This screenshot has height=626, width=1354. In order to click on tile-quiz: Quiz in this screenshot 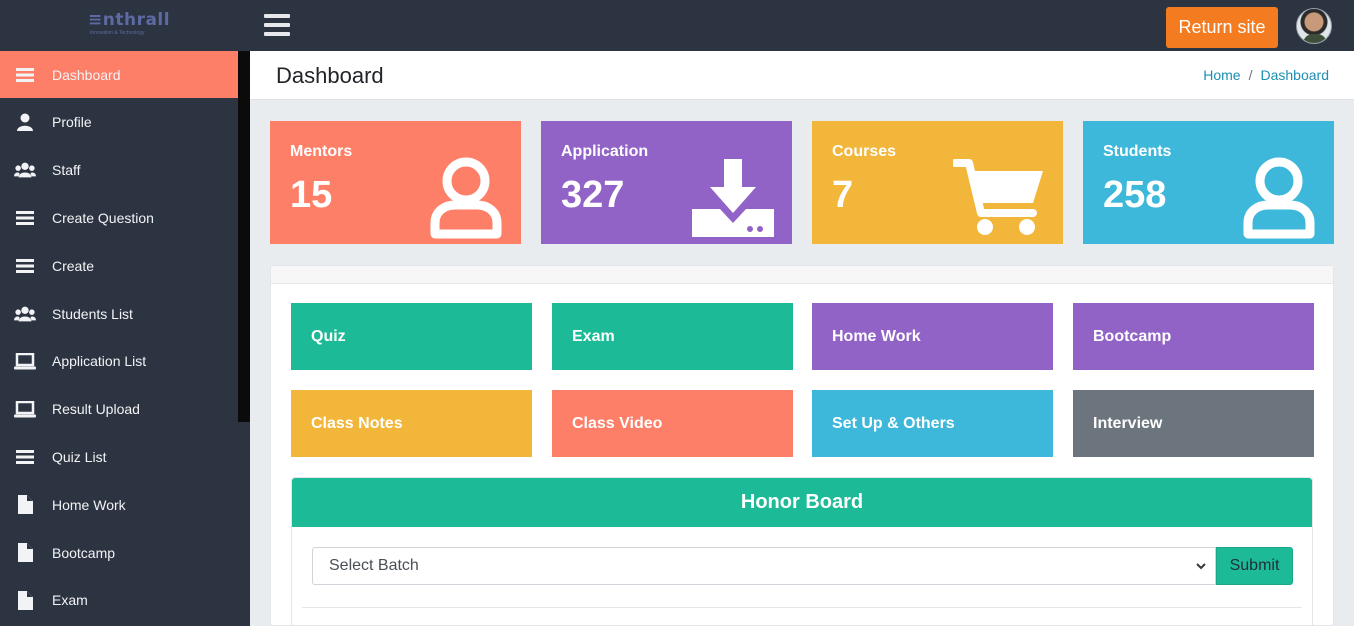, I will do `click(411, 336)`.